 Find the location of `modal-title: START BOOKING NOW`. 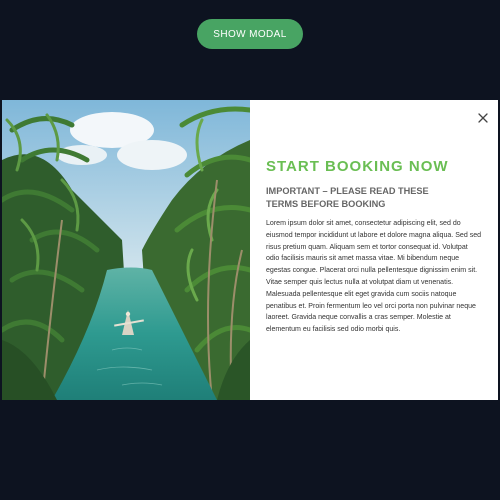

modal-title: START BOOKING NOW is located at coordinates (357, 166).